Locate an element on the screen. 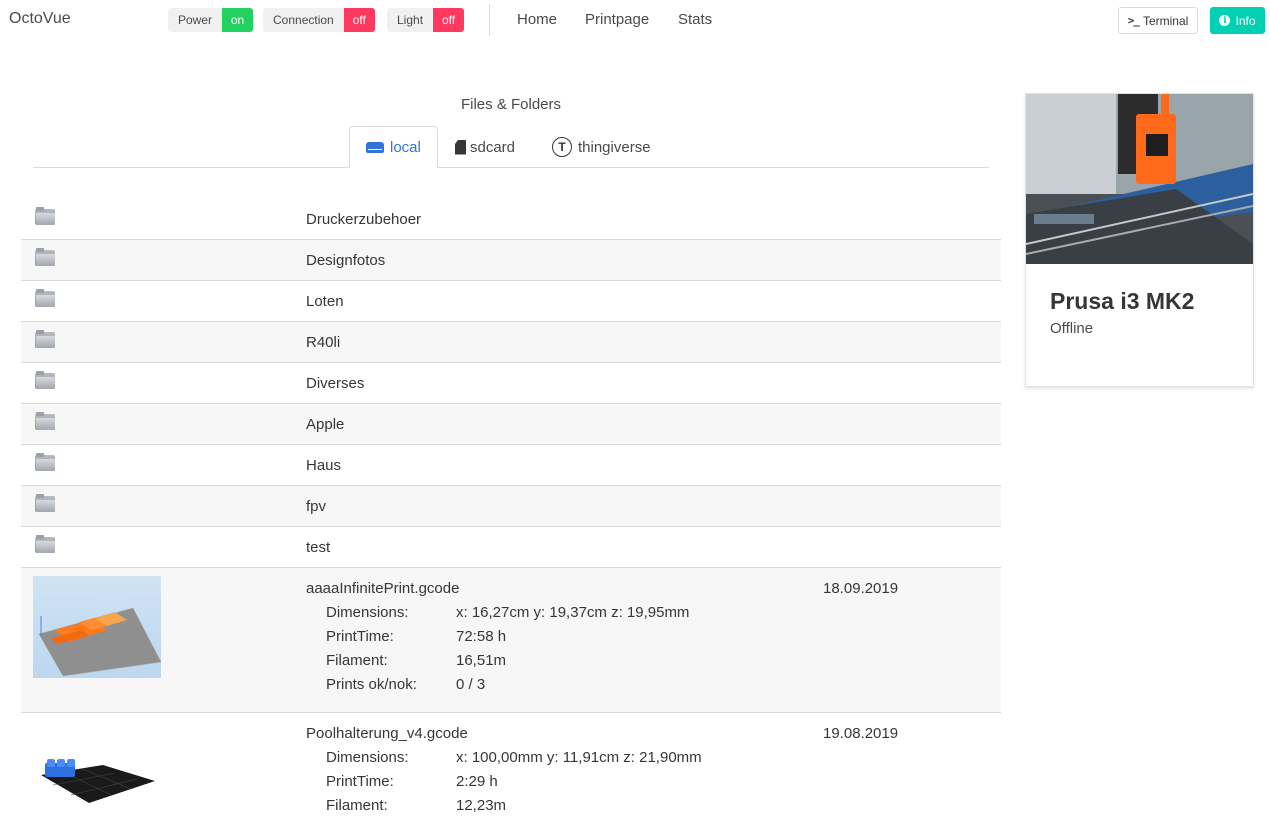 The width and height of the screenshot is (1270, 817). file-date: 19.08.2019 is located at coordinates (861, 733).